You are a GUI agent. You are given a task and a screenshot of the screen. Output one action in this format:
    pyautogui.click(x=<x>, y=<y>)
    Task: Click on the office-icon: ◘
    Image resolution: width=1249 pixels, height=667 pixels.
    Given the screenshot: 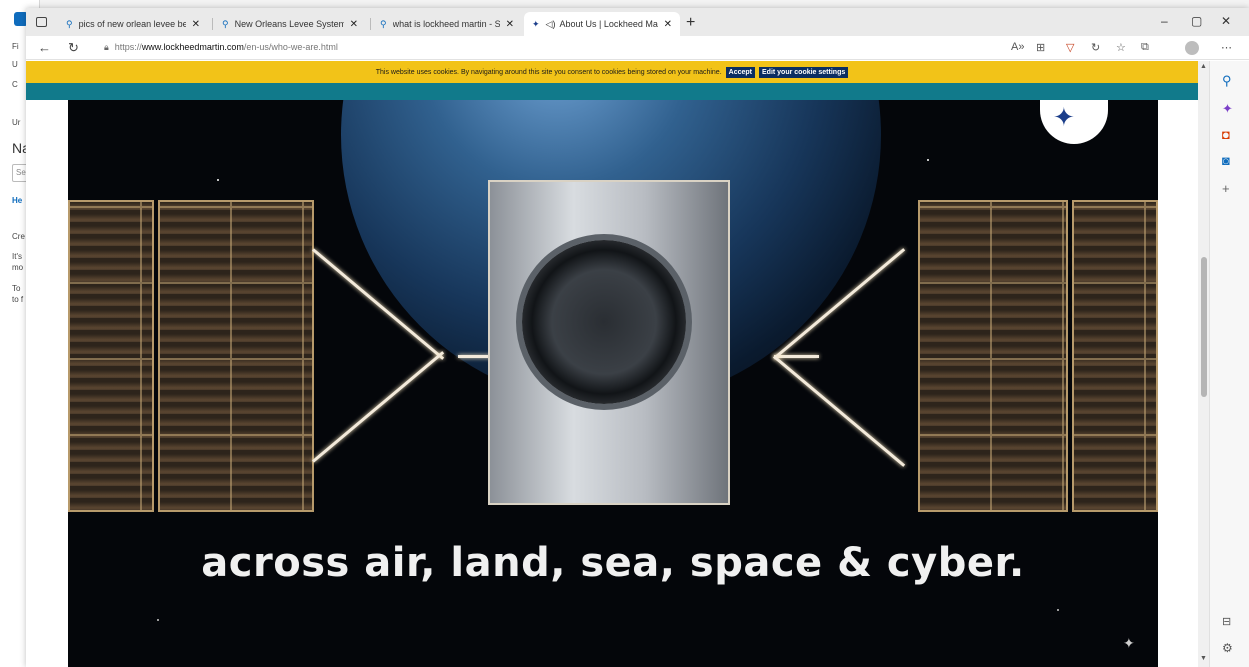 What is the action you would take?
    pyautogui.click(x=1226, y=134)
    